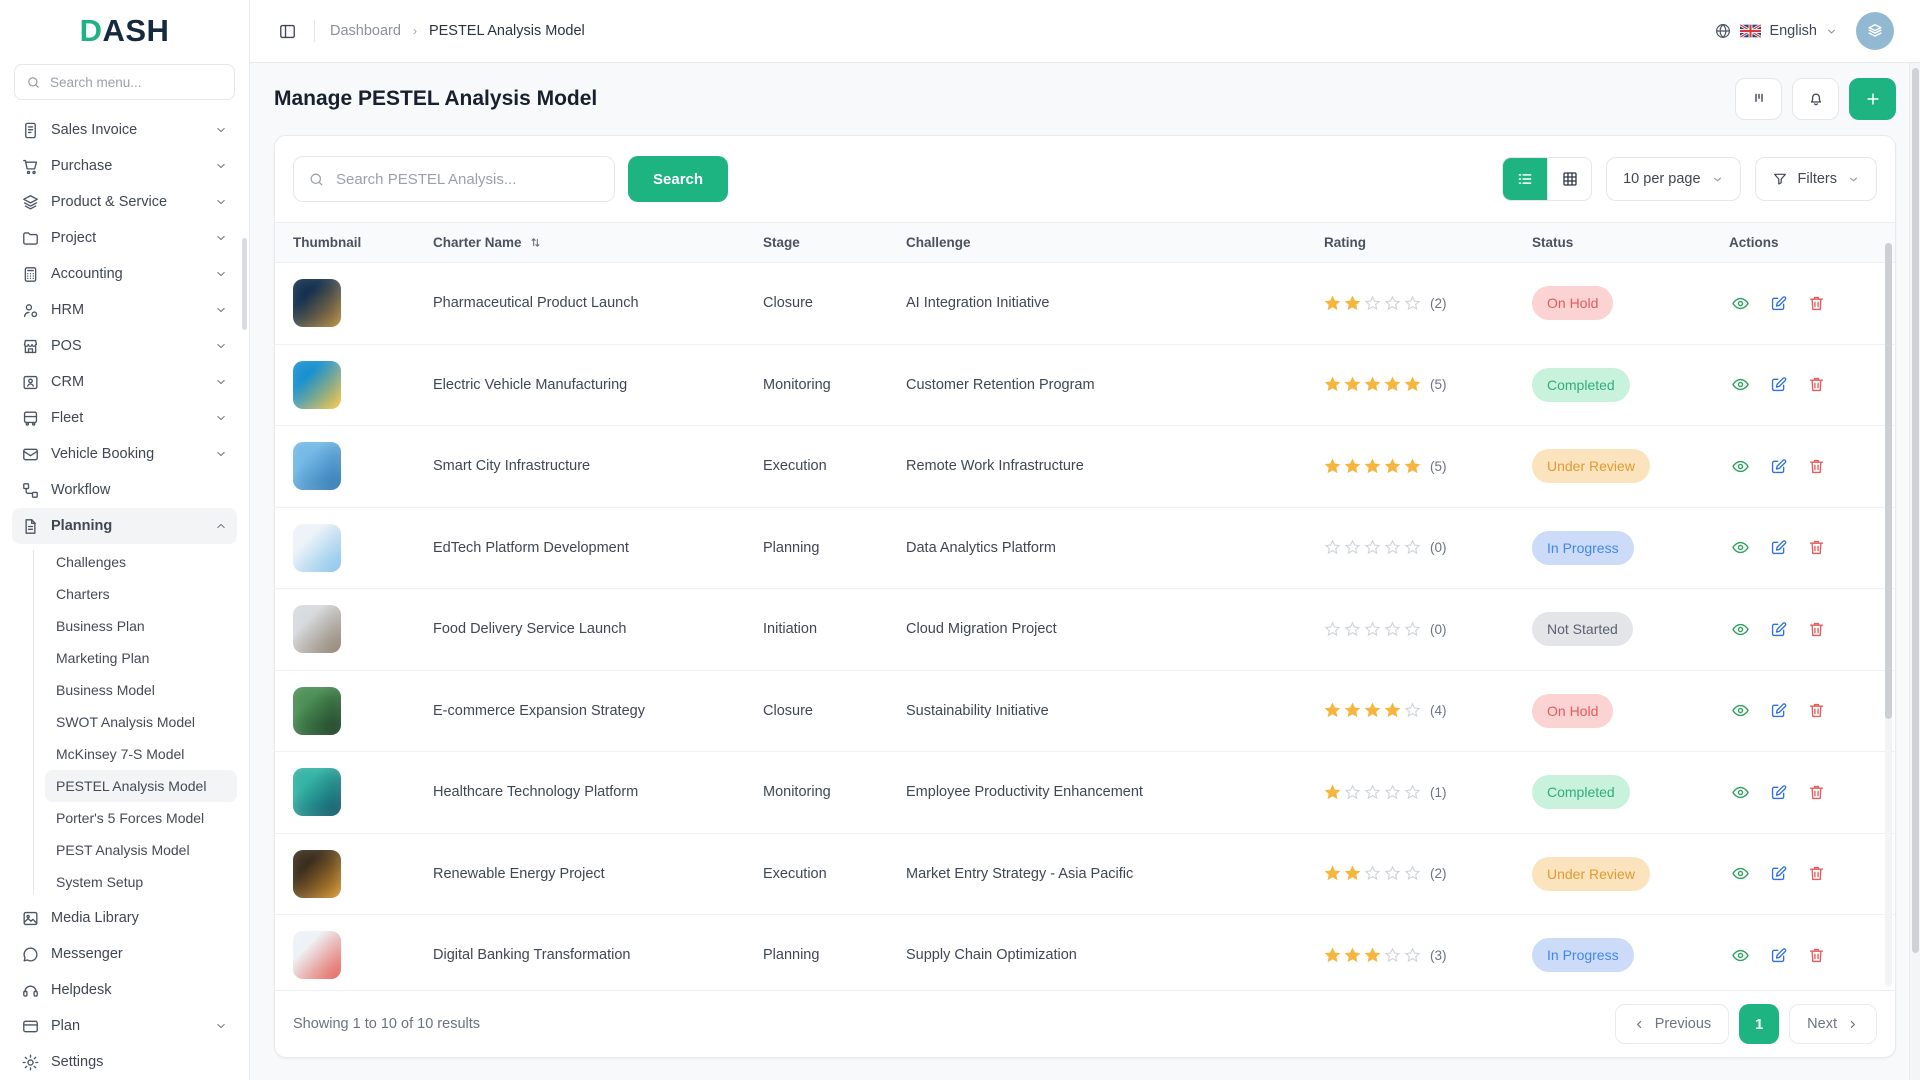  Describe the element at coordinates (124, 454) in the screenshot. I see `sidebar-item-vehicle-booking: Vehicle Booking` at that location.